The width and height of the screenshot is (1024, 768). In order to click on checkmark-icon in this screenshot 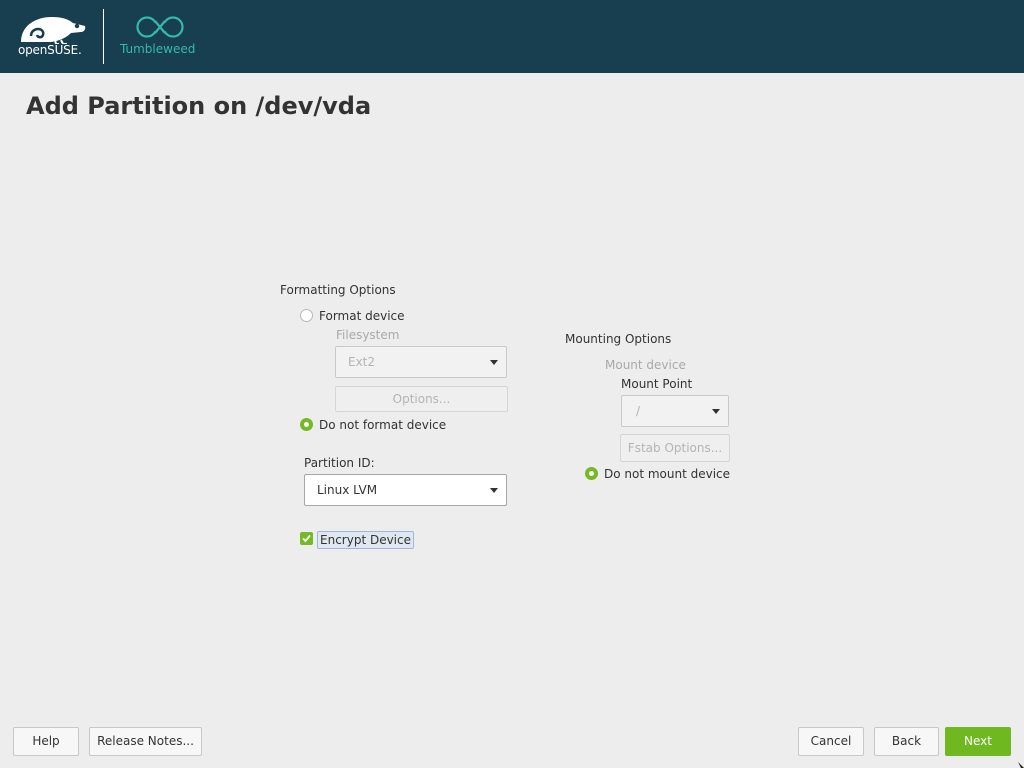, I will do `click(306, 538)`.